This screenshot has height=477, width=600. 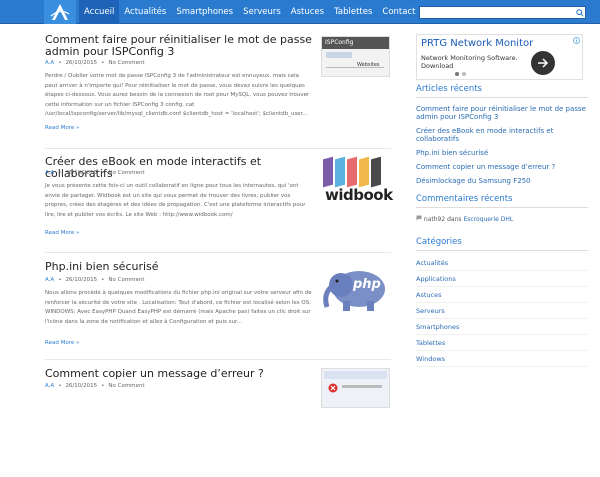 I want to click on ad-pager, so click(x=460, y=74).